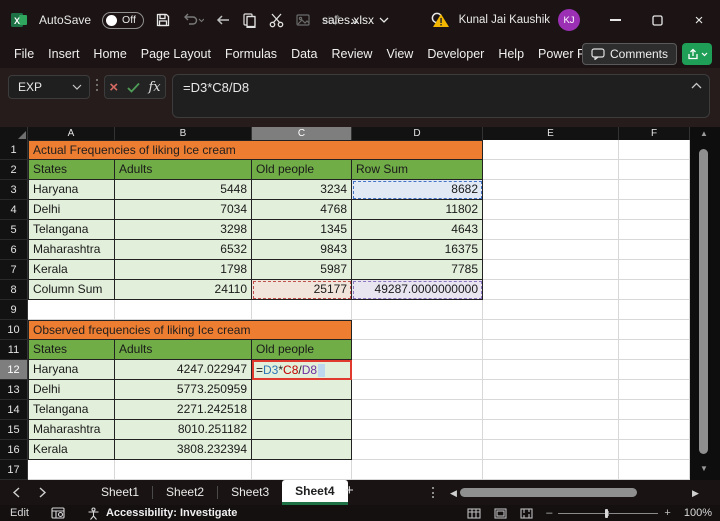  I want to click on hscroll-right-icon: ▶, so click(695, 493).